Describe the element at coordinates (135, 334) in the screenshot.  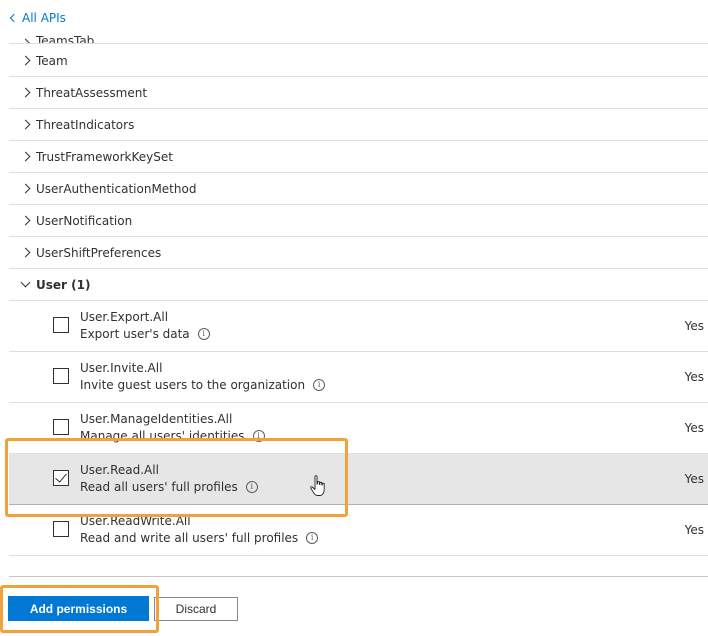
I see `permission-description-text: Export user's data` at that location.